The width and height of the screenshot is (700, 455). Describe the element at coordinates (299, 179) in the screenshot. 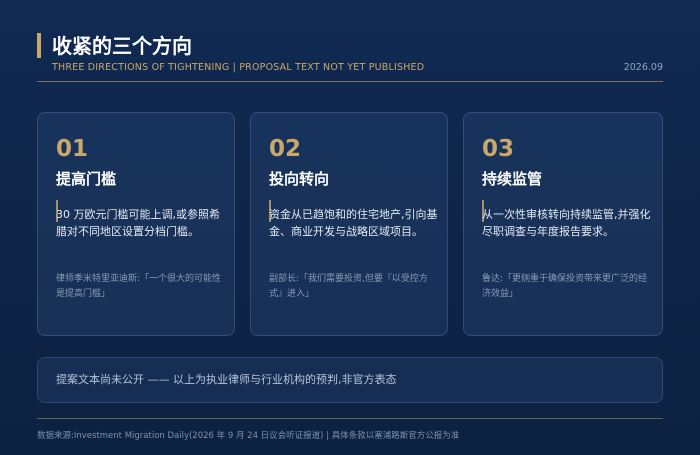

I see `card-title: 投向转向` at that location.